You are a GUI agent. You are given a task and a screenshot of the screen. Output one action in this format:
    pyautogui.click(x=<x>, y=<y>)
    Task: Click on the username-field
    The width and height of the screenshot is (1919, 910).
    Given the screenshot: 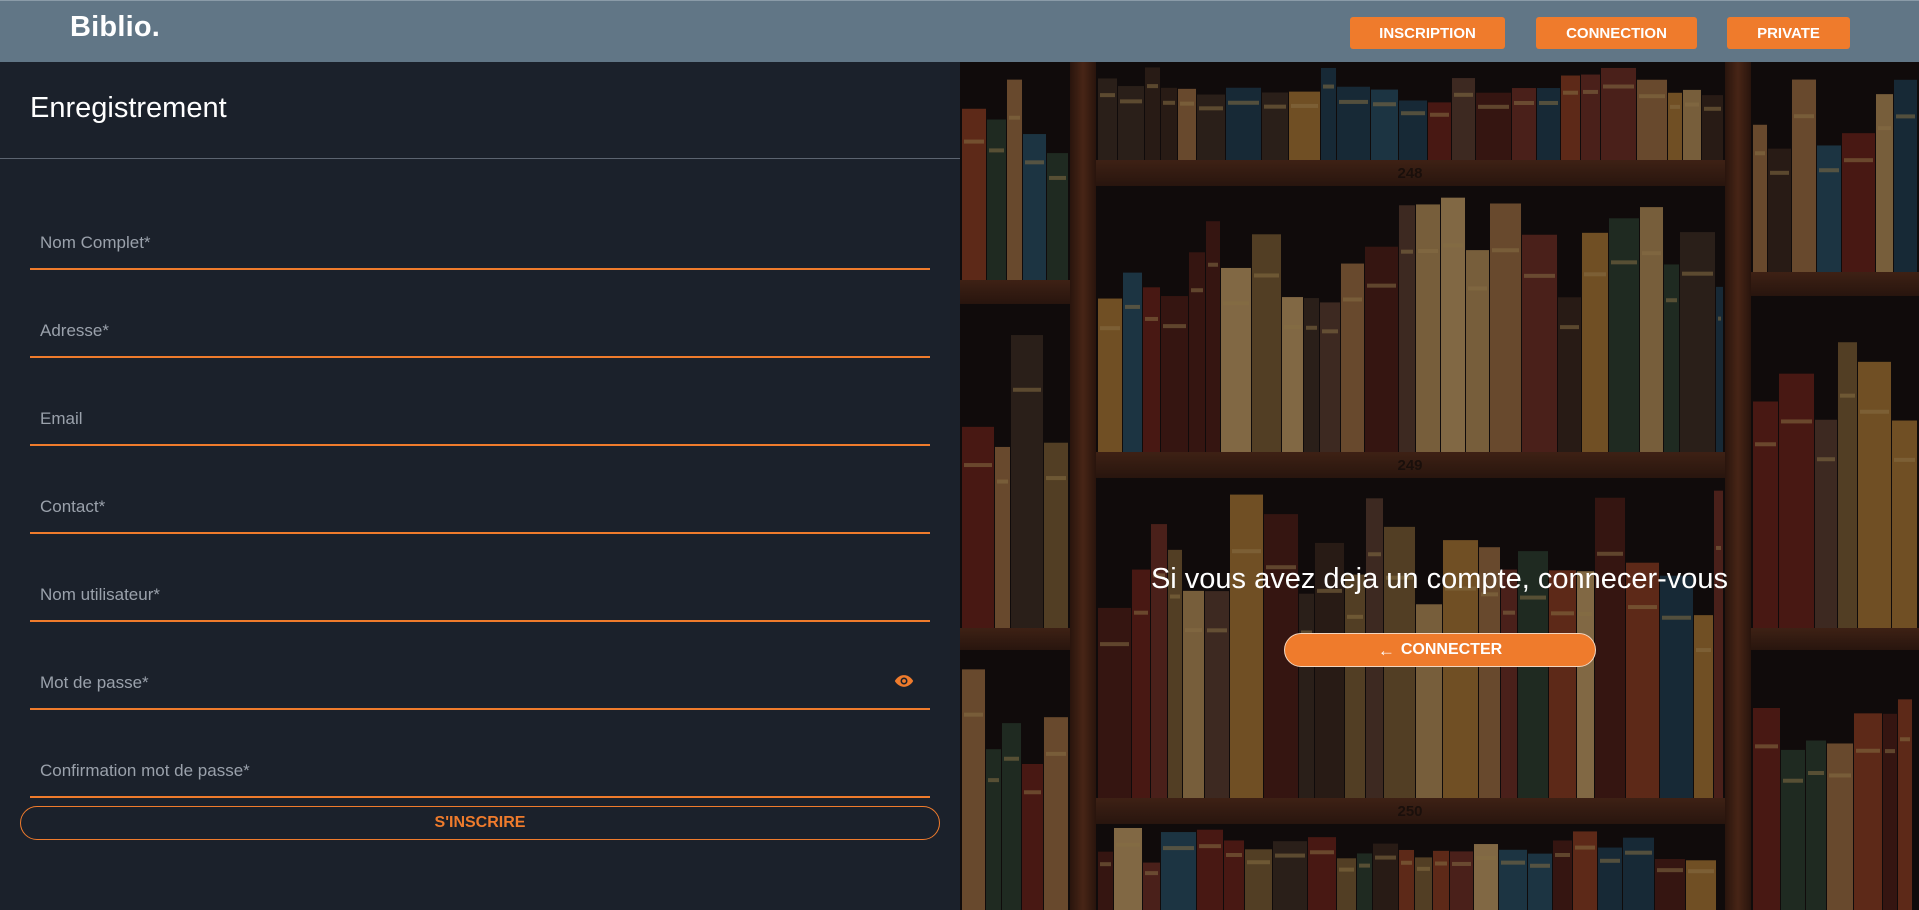 What is the action you would take?
    pyautogui.click(x=480, y=592)
    